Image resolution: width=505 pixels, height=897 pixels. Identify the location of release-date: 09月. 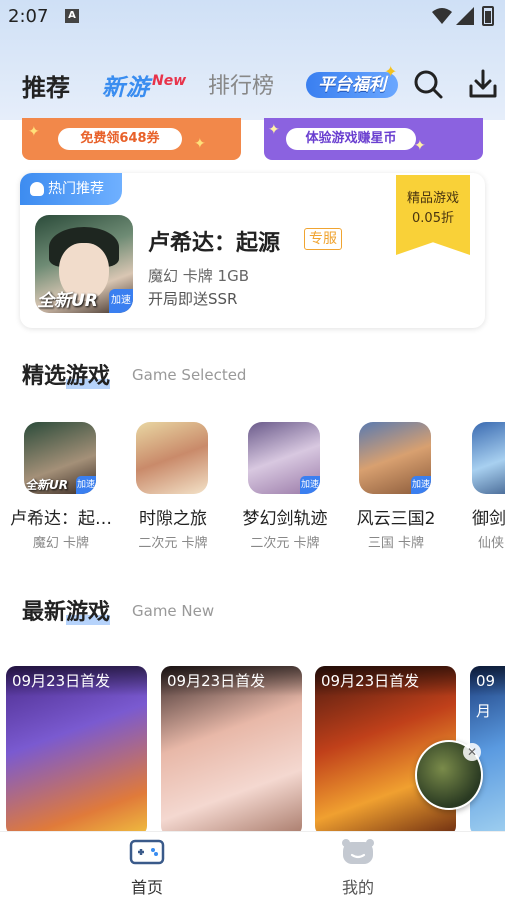
(487, 693).